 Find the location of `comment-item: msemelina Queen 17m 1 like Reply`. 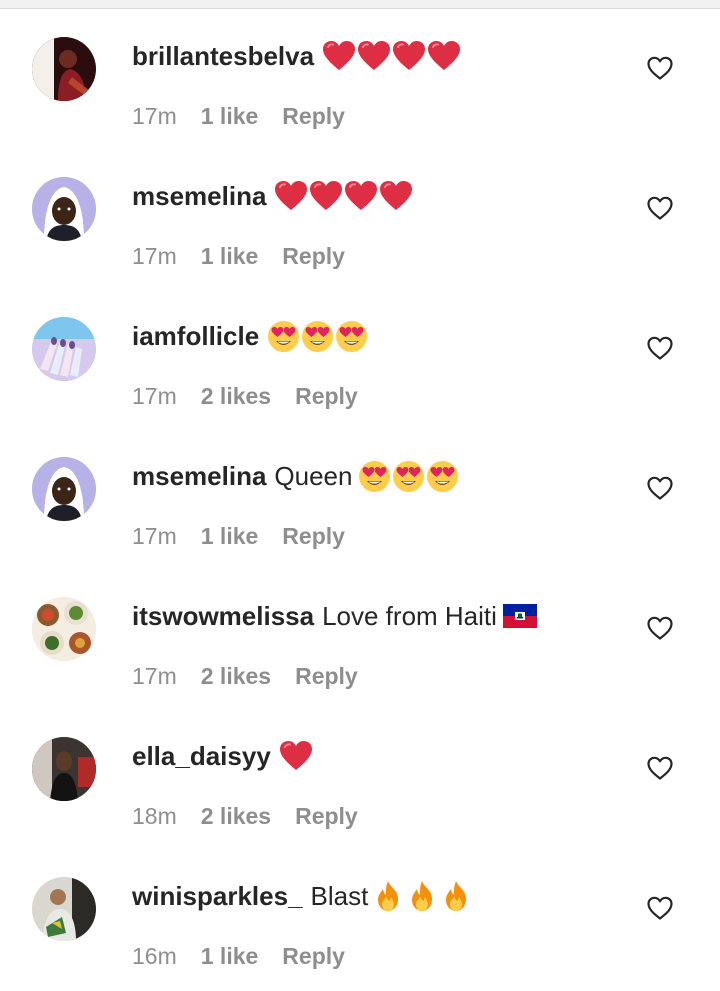

comment-item: msemelina Queen 17m 1 like Reply is located at coordinates (360, 490).